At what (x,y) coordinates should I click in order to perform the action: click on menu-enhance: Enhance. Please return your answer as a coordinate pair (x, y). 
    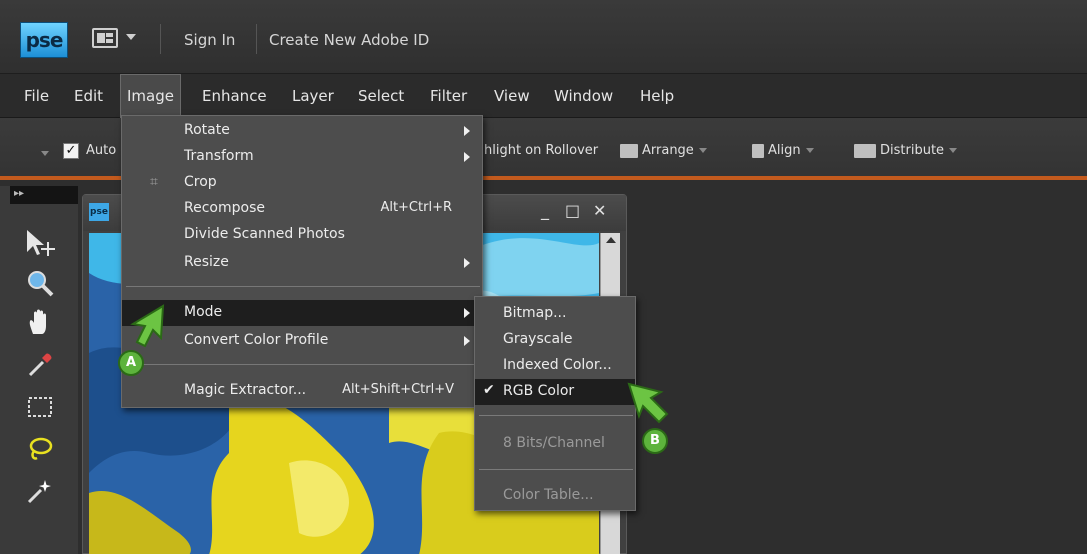
    Looking at the image, I should click on (234, 96).